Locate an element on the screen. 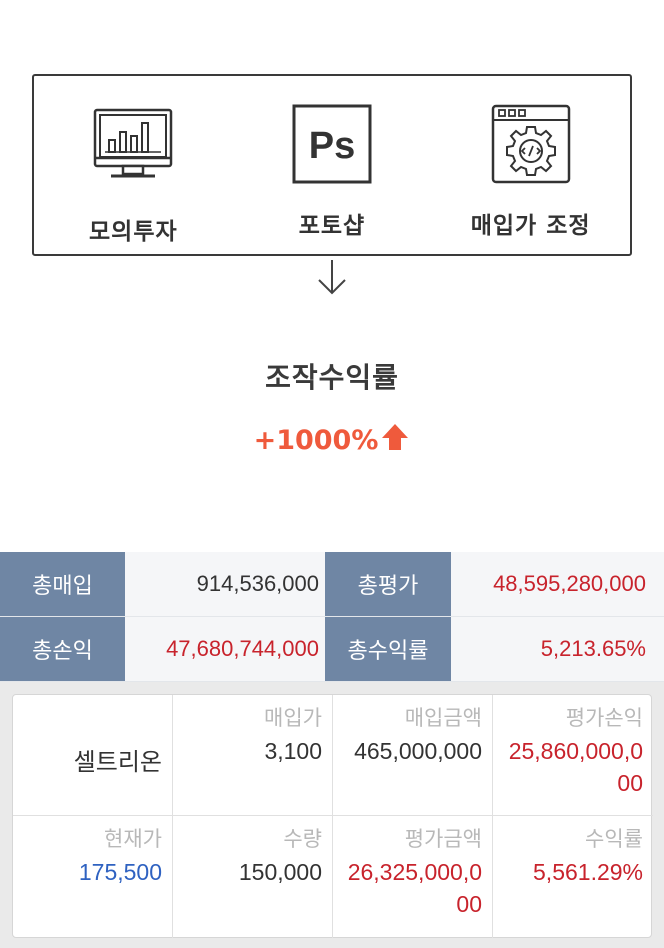 This screenshot has height=948, width=664. result-value: +1000% is located at coordinates (332, 440).